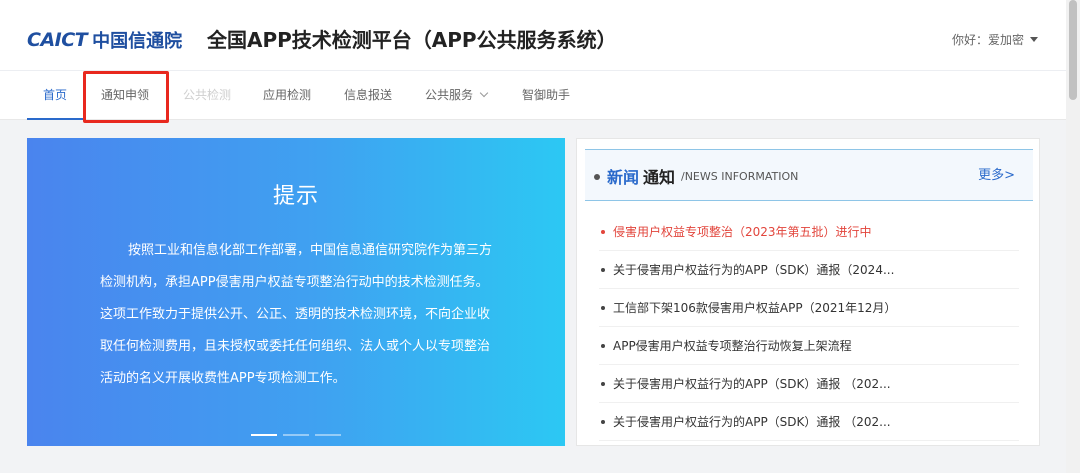  What do you see at coordinates (809, 175) in the screenshot?
I see `news-header: 新闻 通知 /NEWS INFORMATION 更多>` at bounding box center [809, 175].